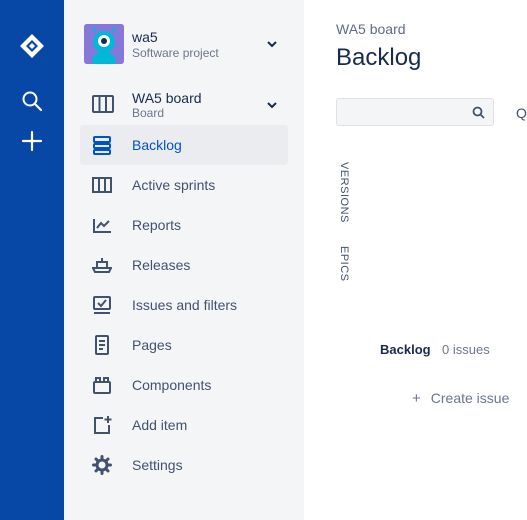  What do you see at coordinates (470, 398) in the screenshot?
I see `create-issue-label: Create issue` at bounding box center [470, 398].